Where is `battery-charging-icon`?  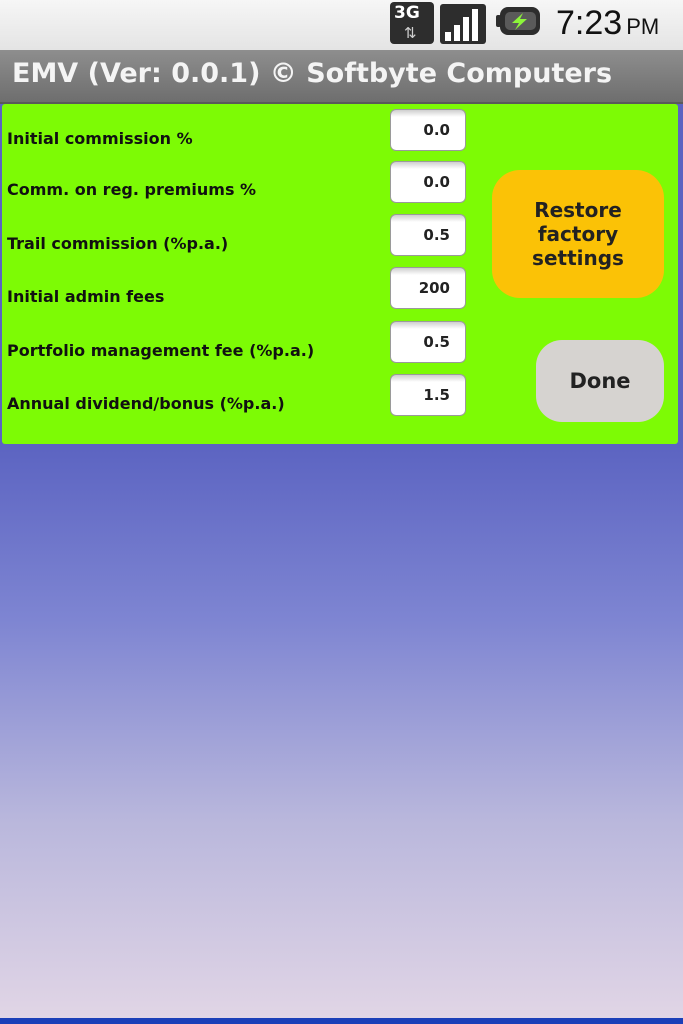
battery-charging-icon is located at coordinates (518, 21).